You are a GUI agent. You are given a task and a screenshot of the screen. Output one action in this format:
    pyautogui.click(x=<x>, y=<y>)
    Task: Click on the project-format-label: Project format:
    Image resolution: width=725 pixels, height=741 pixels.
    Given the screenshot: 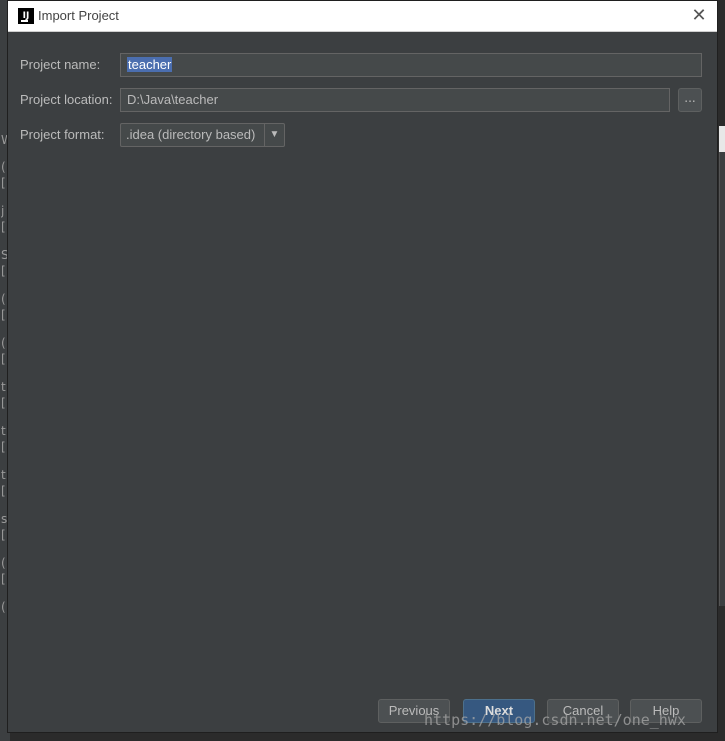 What is the action you would take?
    pyautogui.click(x=62, y=134)
    